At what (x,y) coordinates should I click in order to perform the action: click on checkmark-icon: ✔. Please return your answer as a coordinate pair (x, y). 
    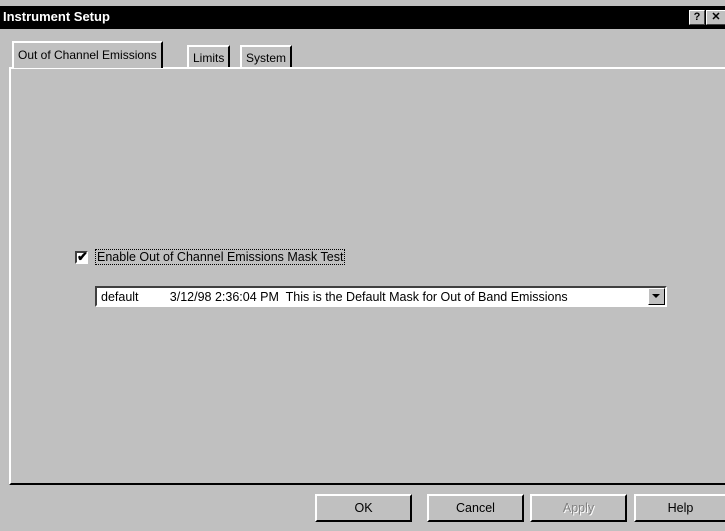
    Looking at the image, I should click on (82, 256).